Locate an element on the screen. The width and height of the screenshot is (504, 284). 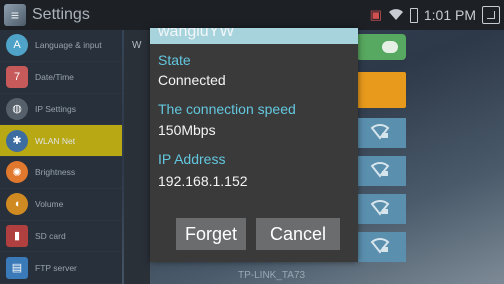
screenshot-icon is located at coordinates (491, 15).